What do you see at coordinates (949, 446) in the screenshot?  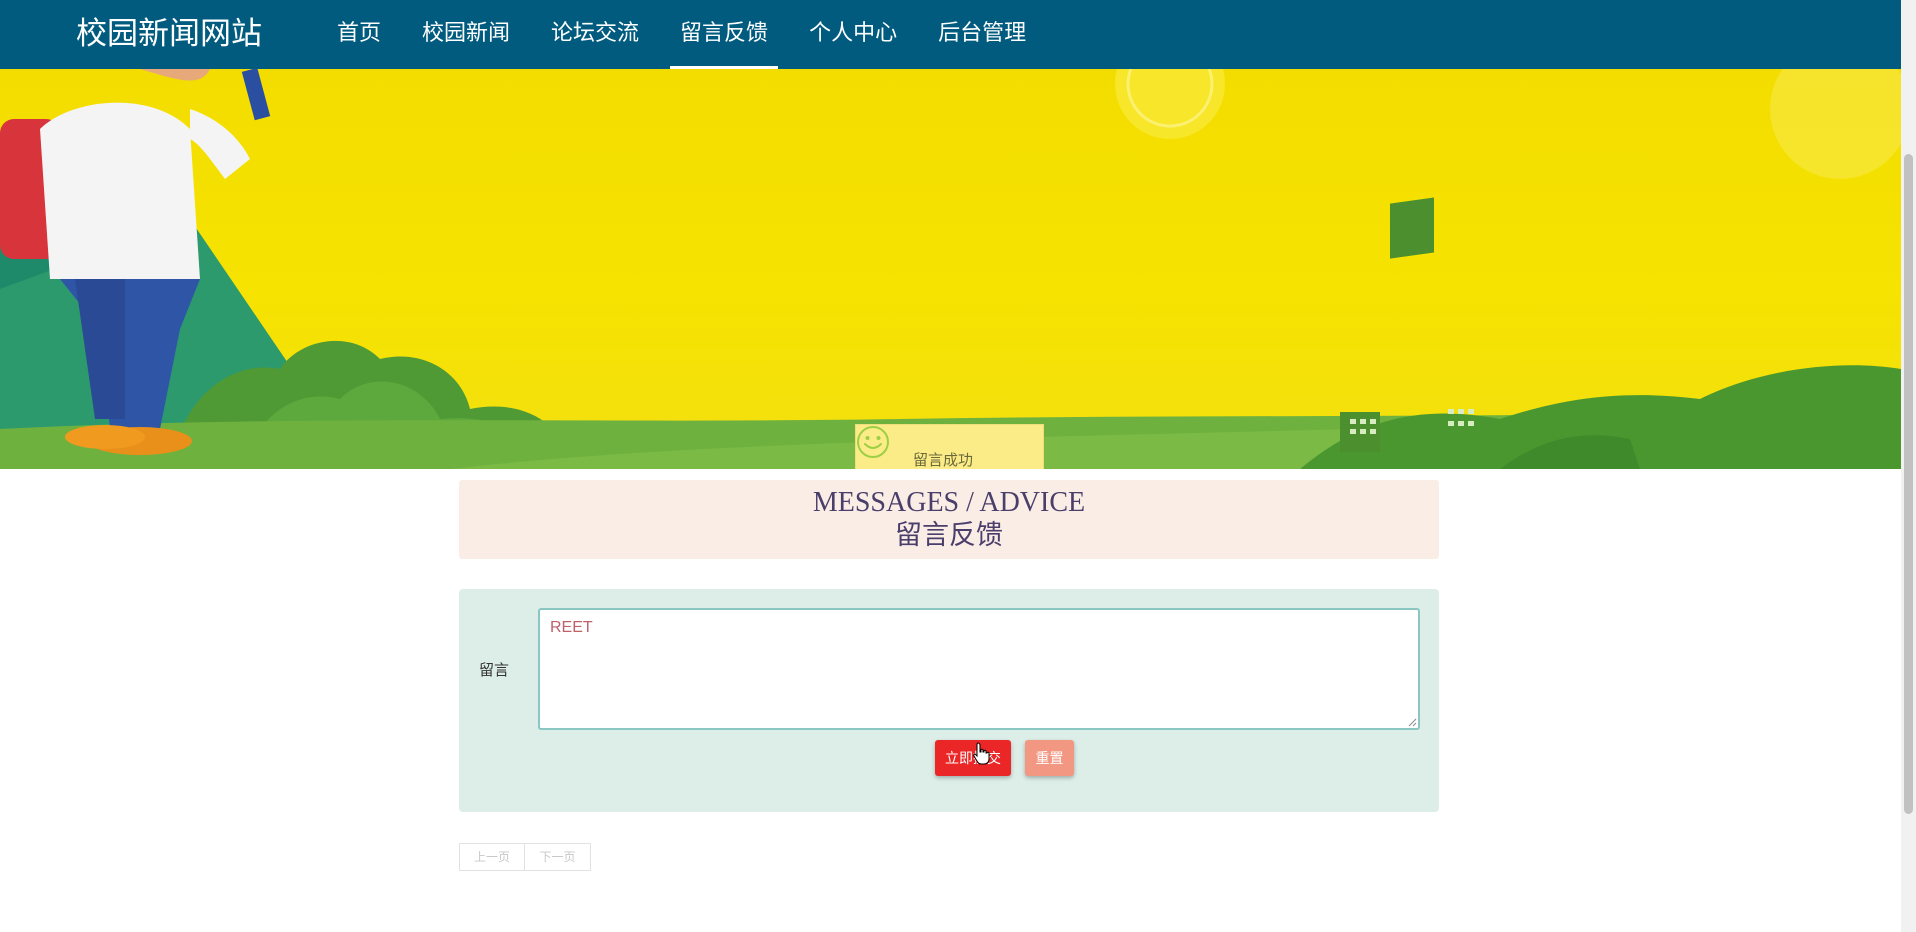 I see `success-toast: 留言成功` at bounding box center [949, 446].